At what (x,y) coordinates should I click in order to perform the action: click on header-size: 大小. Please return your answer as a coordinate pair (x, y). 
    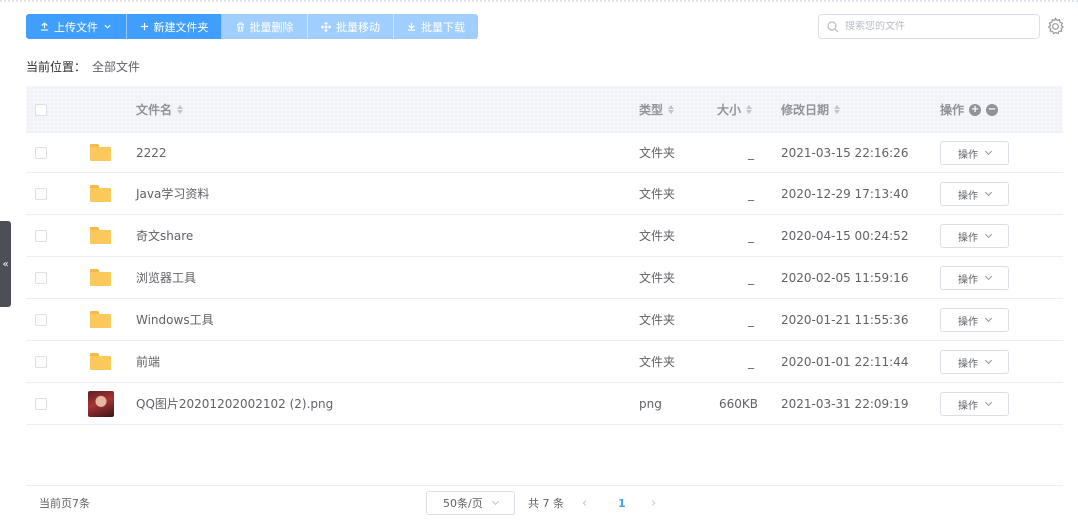
    Looking at the image, I should click on (735, 109).